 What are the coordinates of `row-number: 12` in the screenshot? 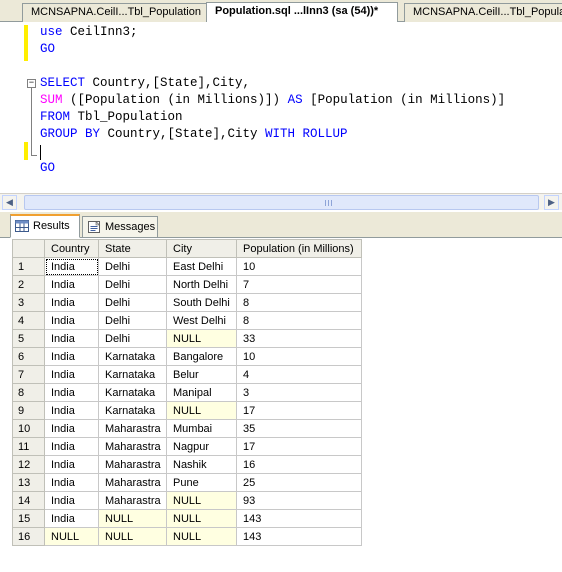 It's located at (28, 464).